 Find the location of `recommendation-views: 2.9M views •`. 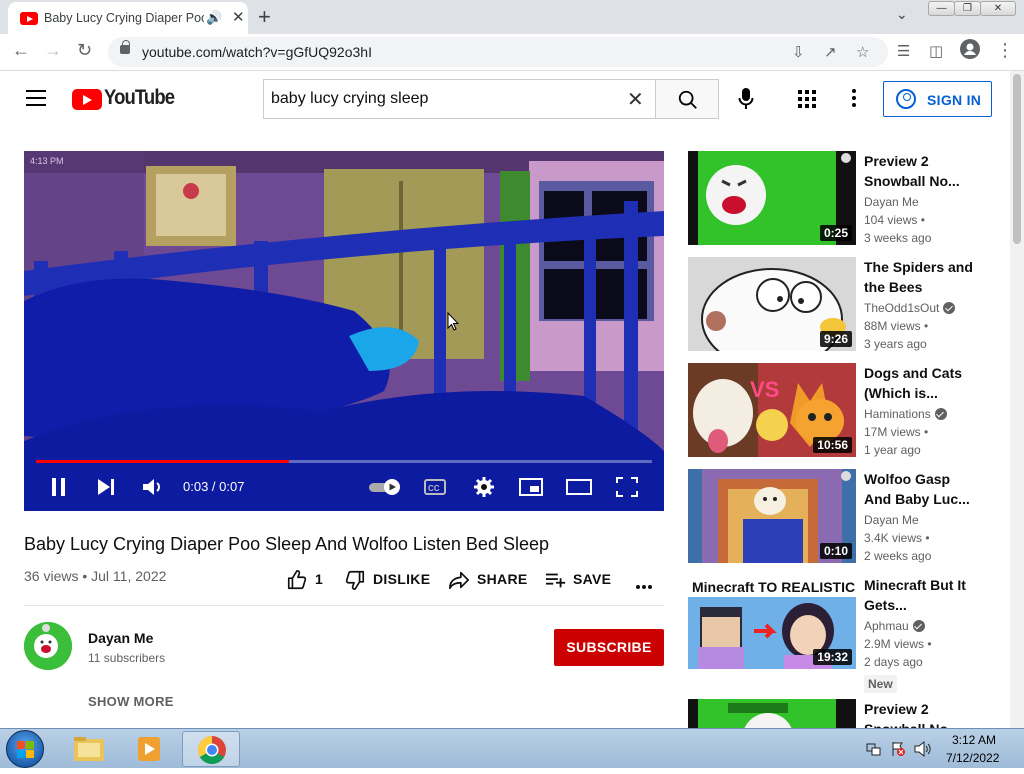

recommendation-views: 2.9M views • is located at coordinates (898, 644).